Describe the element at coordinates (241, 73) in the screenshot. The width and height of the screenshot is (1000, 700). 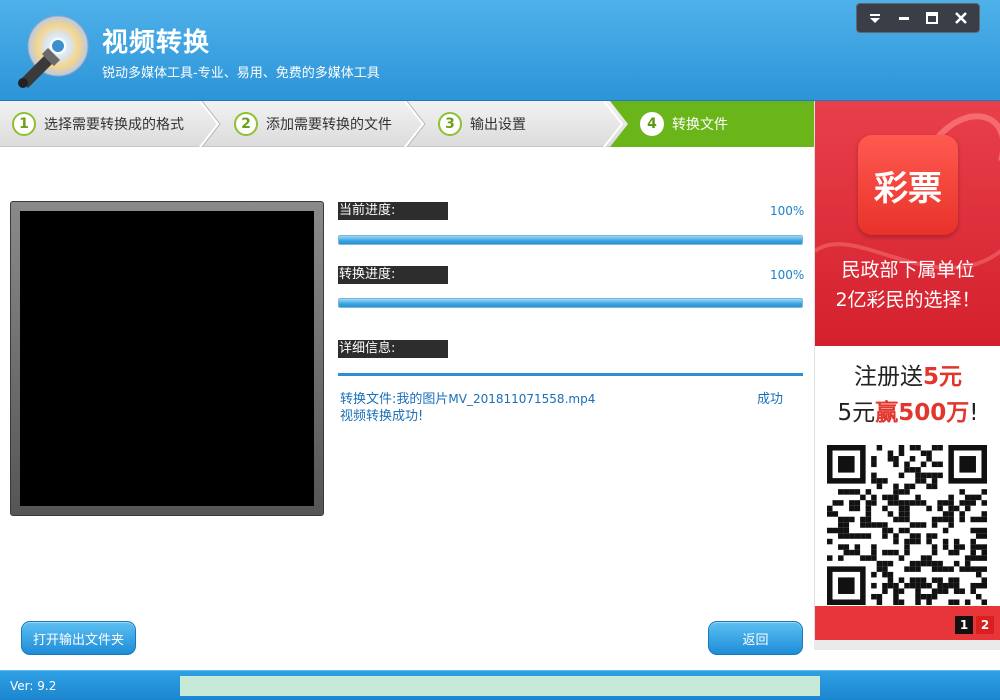
I see `app-subtitle: 锐动多媒体工具-专业、易用、免费的多媒体工具` at that location.